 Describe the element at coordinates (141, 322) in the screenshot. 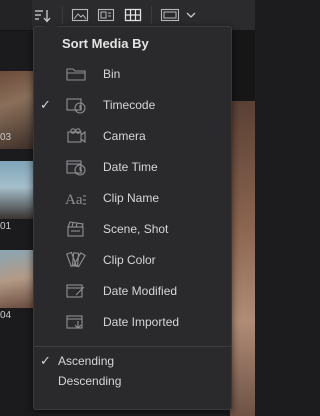

I see `sort-option-label: Date Imported` at that location.